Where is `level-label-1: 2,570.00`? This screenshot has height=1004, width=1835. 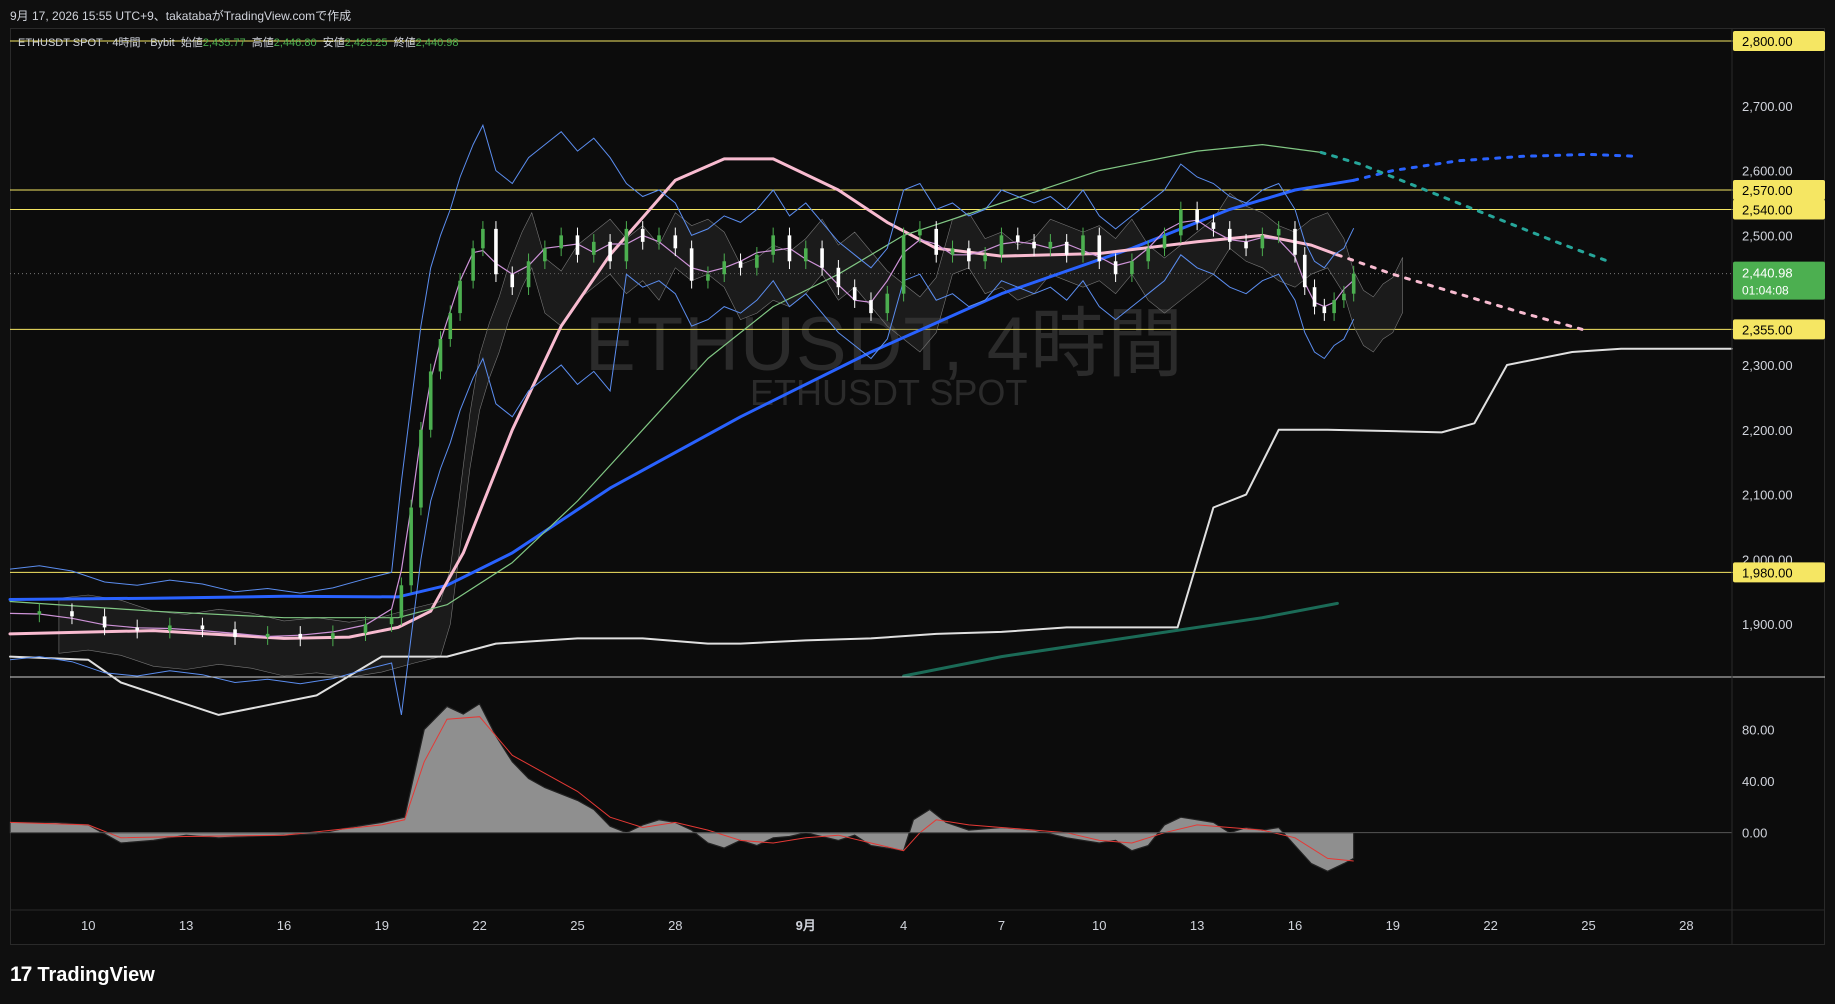
level-label-1: 2,570.00 is located at coordinates (1779, 190).